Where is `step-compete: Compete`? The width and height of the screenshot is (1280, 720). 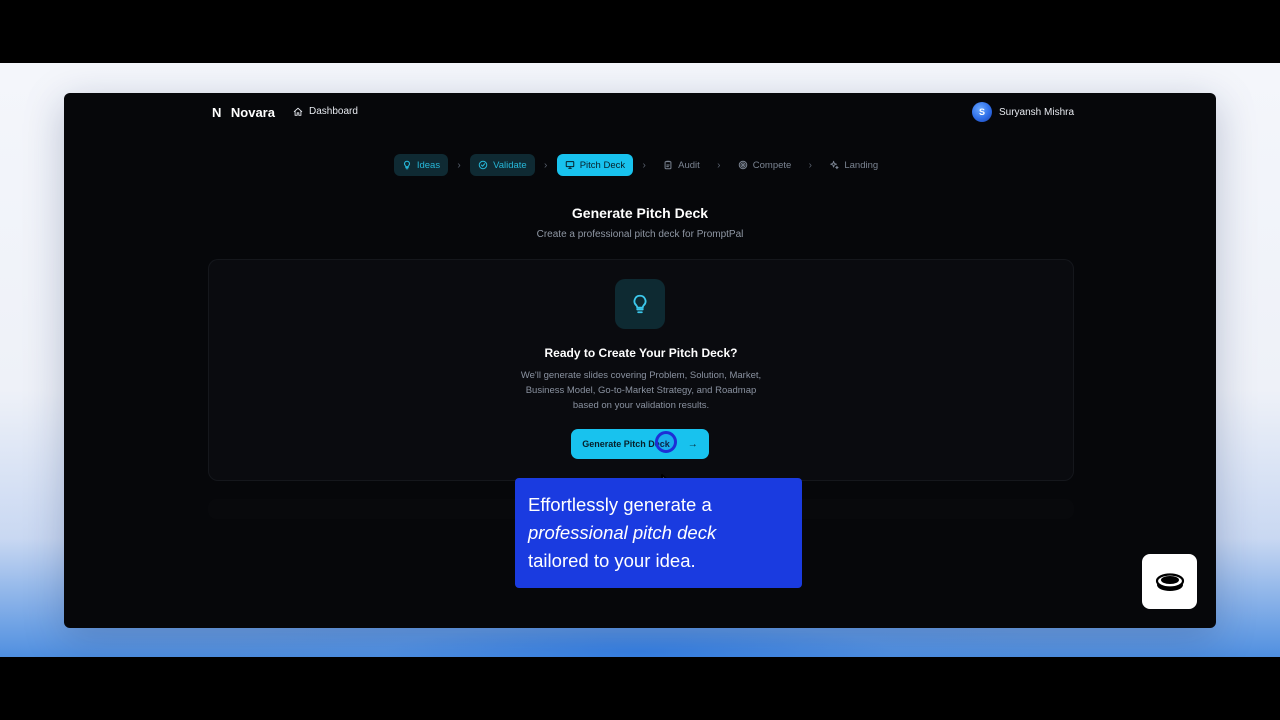 step-compete: Compete is located at coordinates (765, 165).